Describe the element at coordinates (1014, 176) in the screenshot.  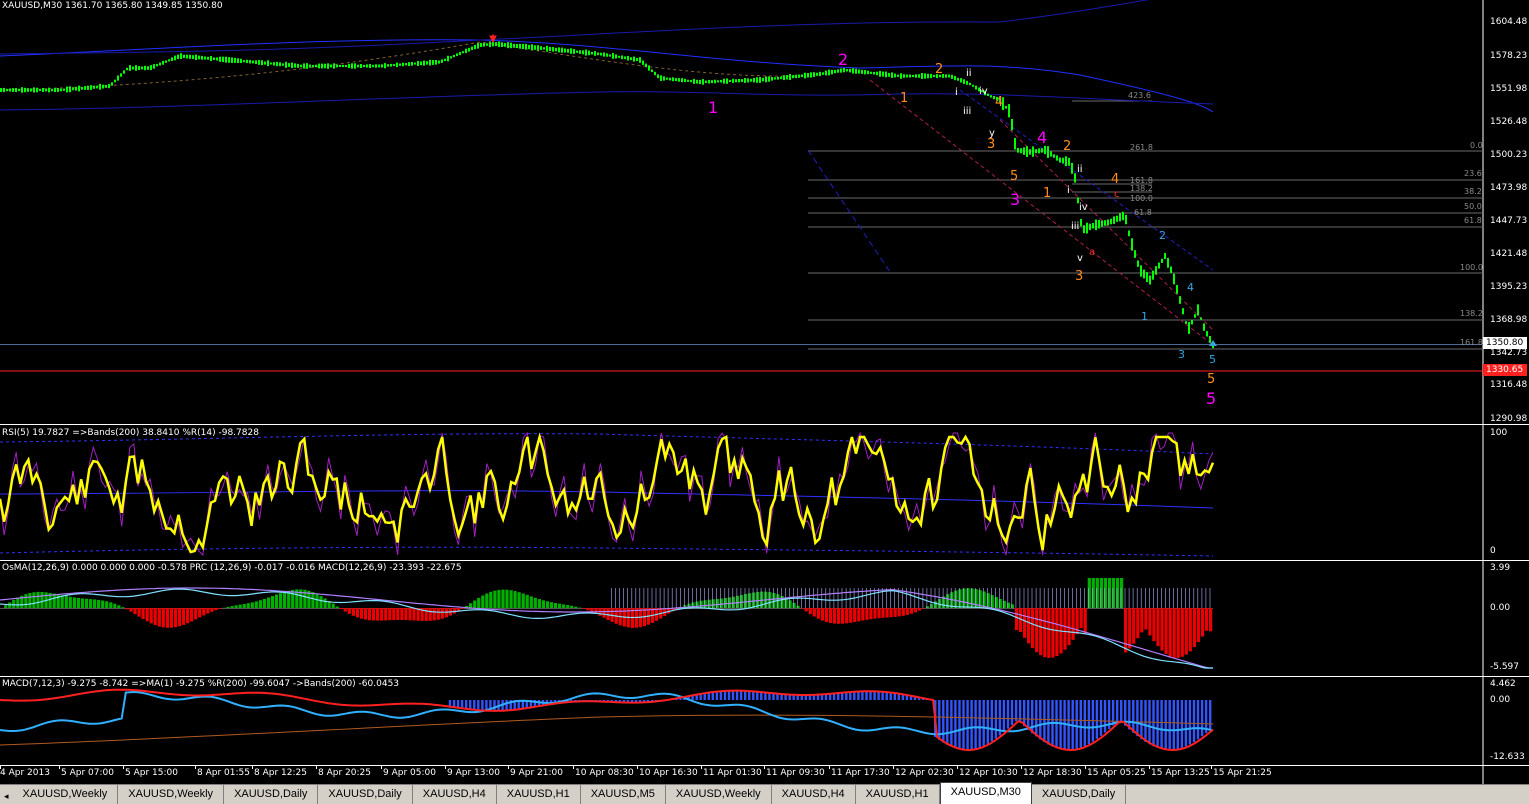
I see `wave-label: 5` at that location.